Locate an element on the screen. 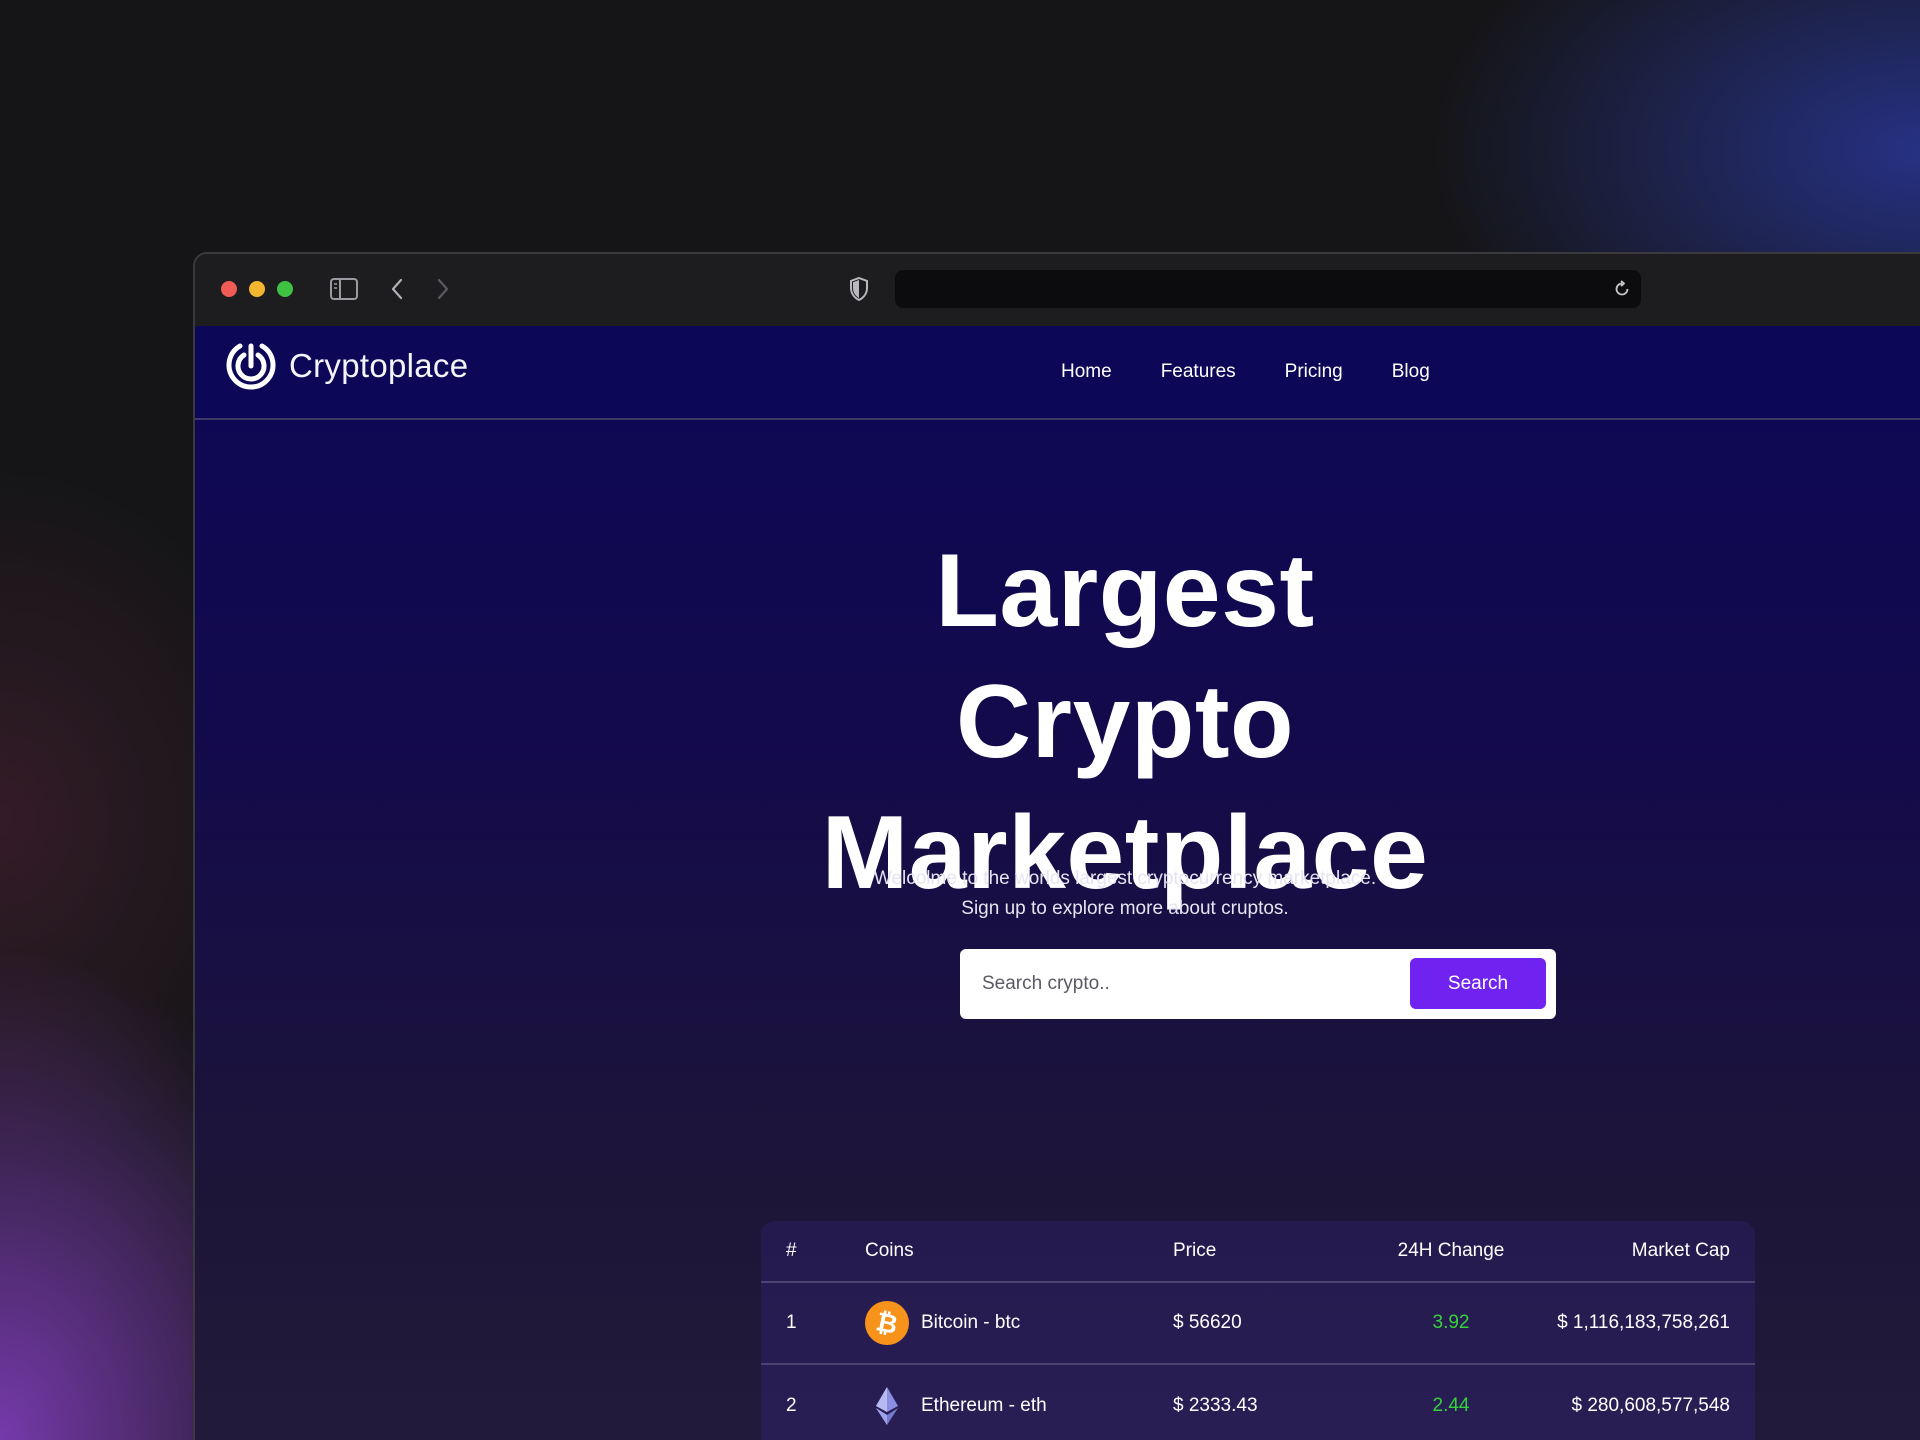  site-logo: Cryptoplace is located at coordinates (345, 366).